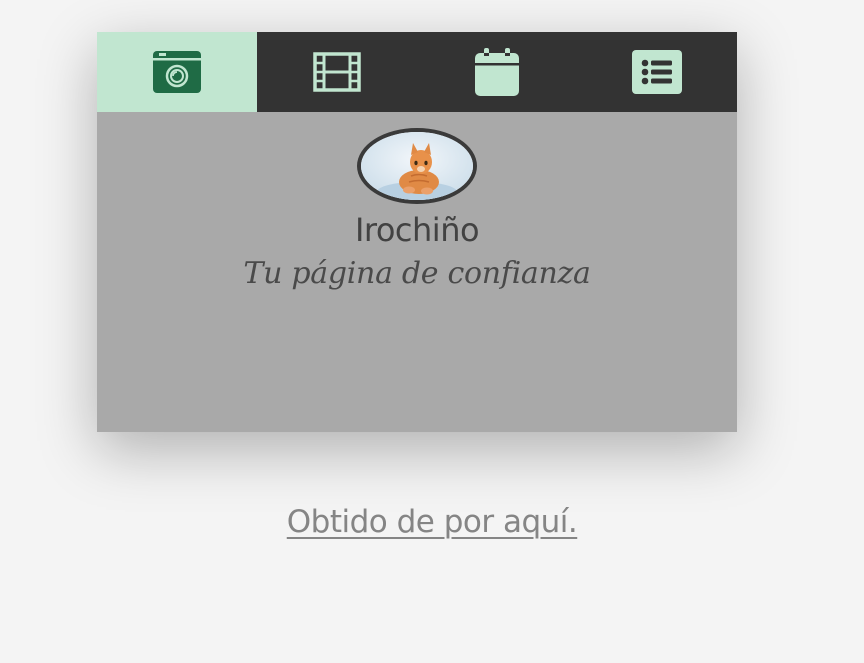 The width and height of the screenshot is (864, 663). I want to click on avatar, so click(417, 166).